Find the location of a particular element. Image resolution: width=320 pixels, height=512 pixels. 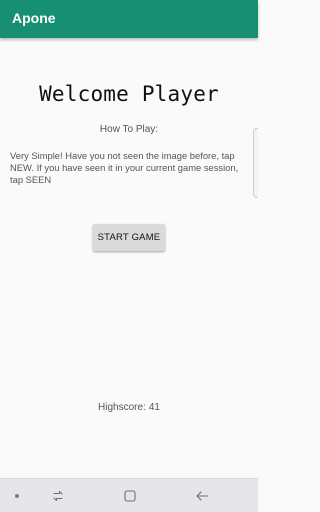

welcome-heading: Welcome Player is located at coordinates (129, 94).